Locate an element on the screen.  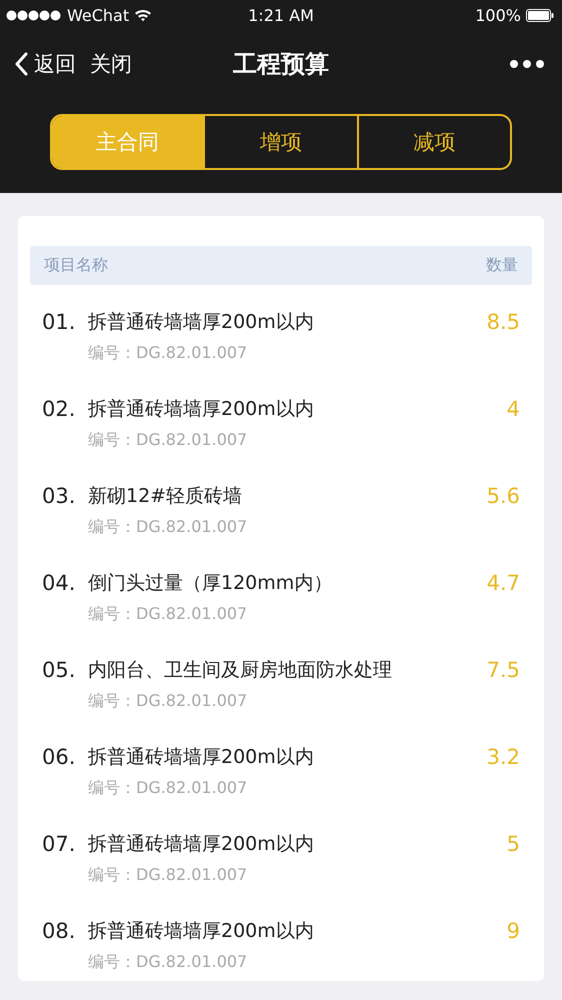
segment-tab: 减项 is located at coordinates (433, 142).